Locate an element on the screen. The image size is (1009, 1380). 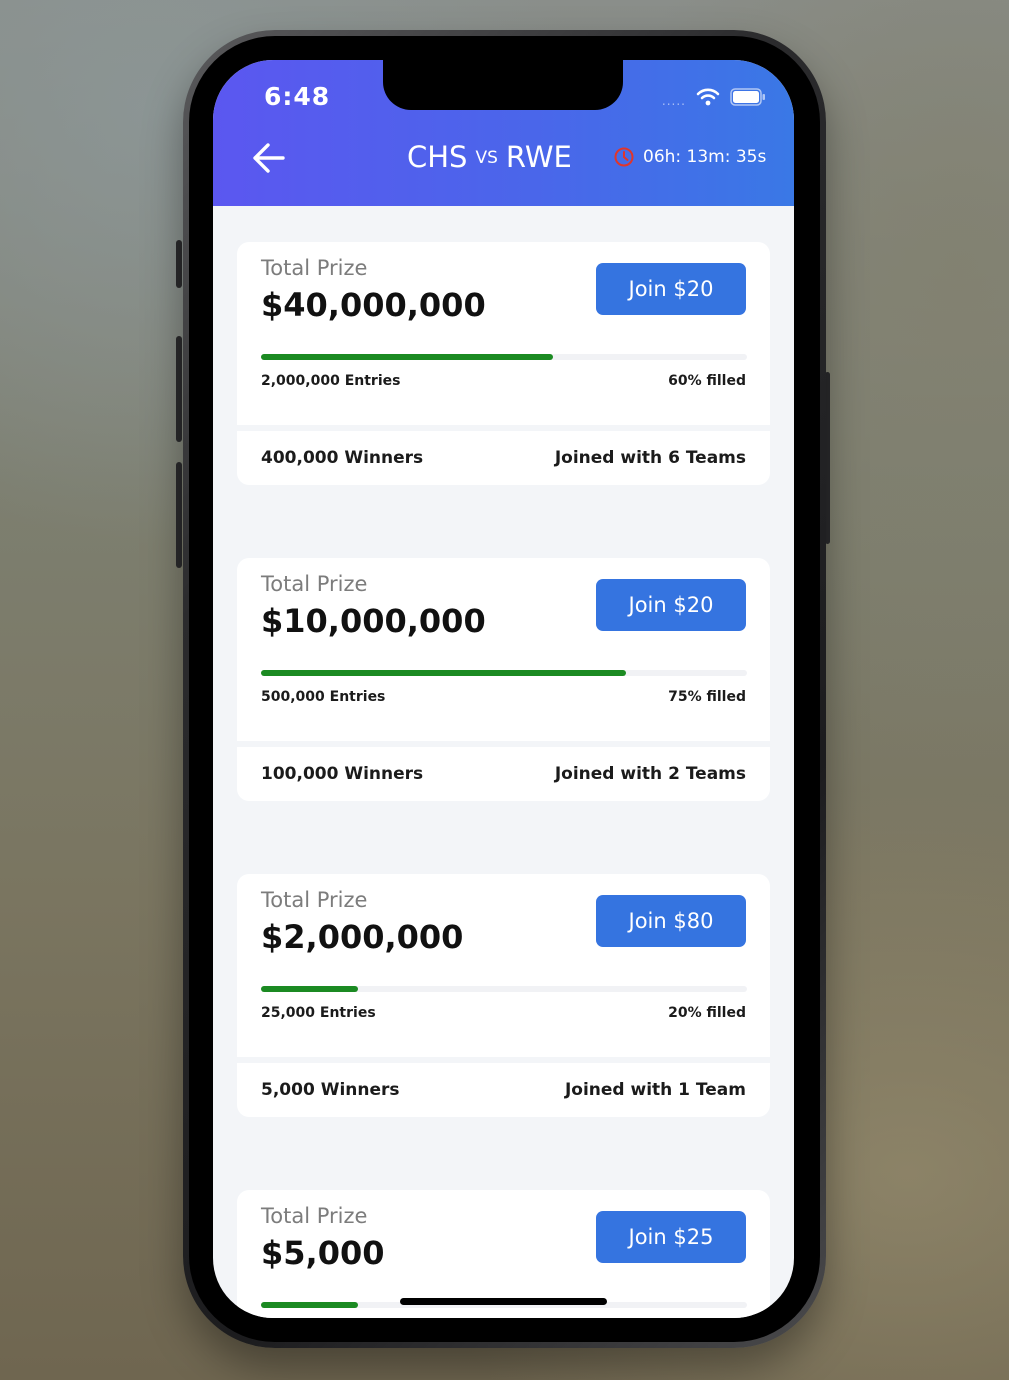
winners-count: 400,000 Winners is located at coordinates (342, 458).